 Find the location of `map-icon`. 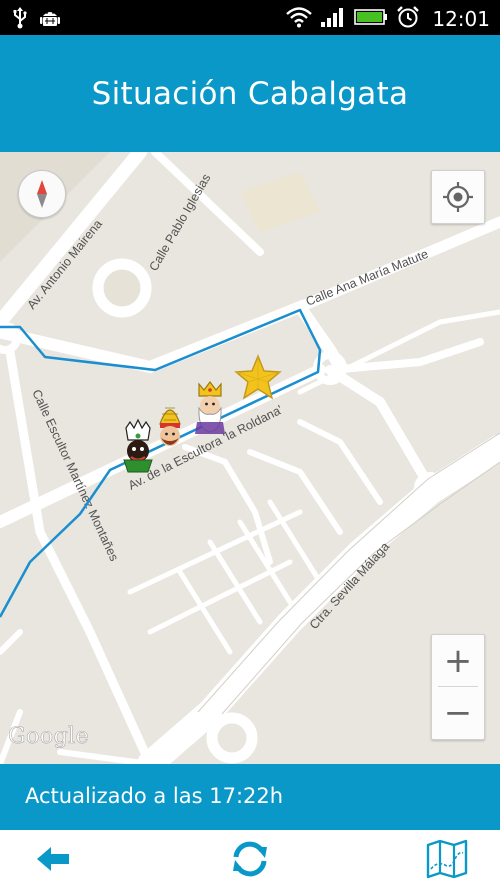

map-icon is located at coordinates (447, 859).